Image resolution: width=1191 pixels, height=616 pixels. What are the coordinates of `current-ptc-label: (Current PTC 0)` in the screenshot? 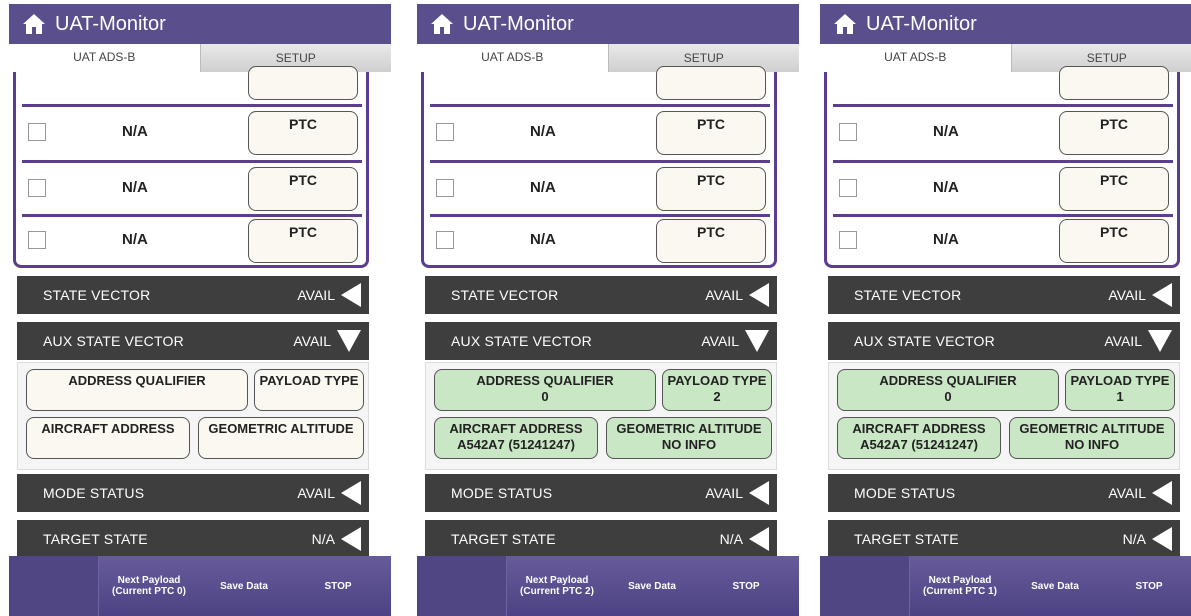 It's located at (149, 591).